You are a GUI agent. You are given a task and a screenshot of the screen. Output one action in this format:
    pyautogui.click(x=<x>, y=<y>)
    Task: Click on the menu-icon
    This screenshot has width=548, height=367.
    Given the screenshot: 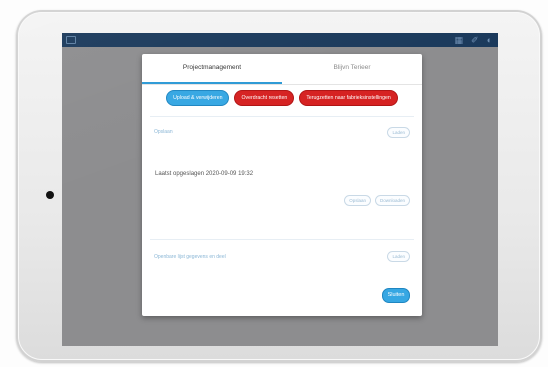 What is the action you would take?
    pyautogui.click(x=71, y=40)
    